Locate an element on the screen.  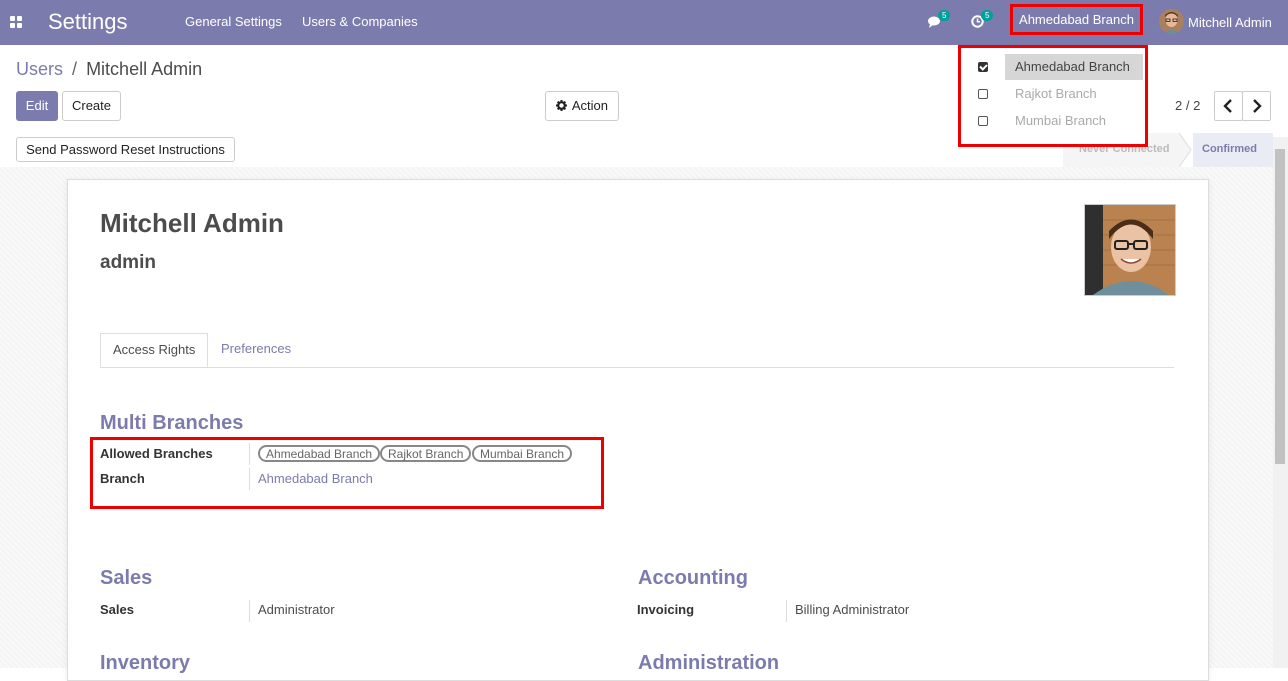
sales-value: Administrator is located at coordinates (296, 609).